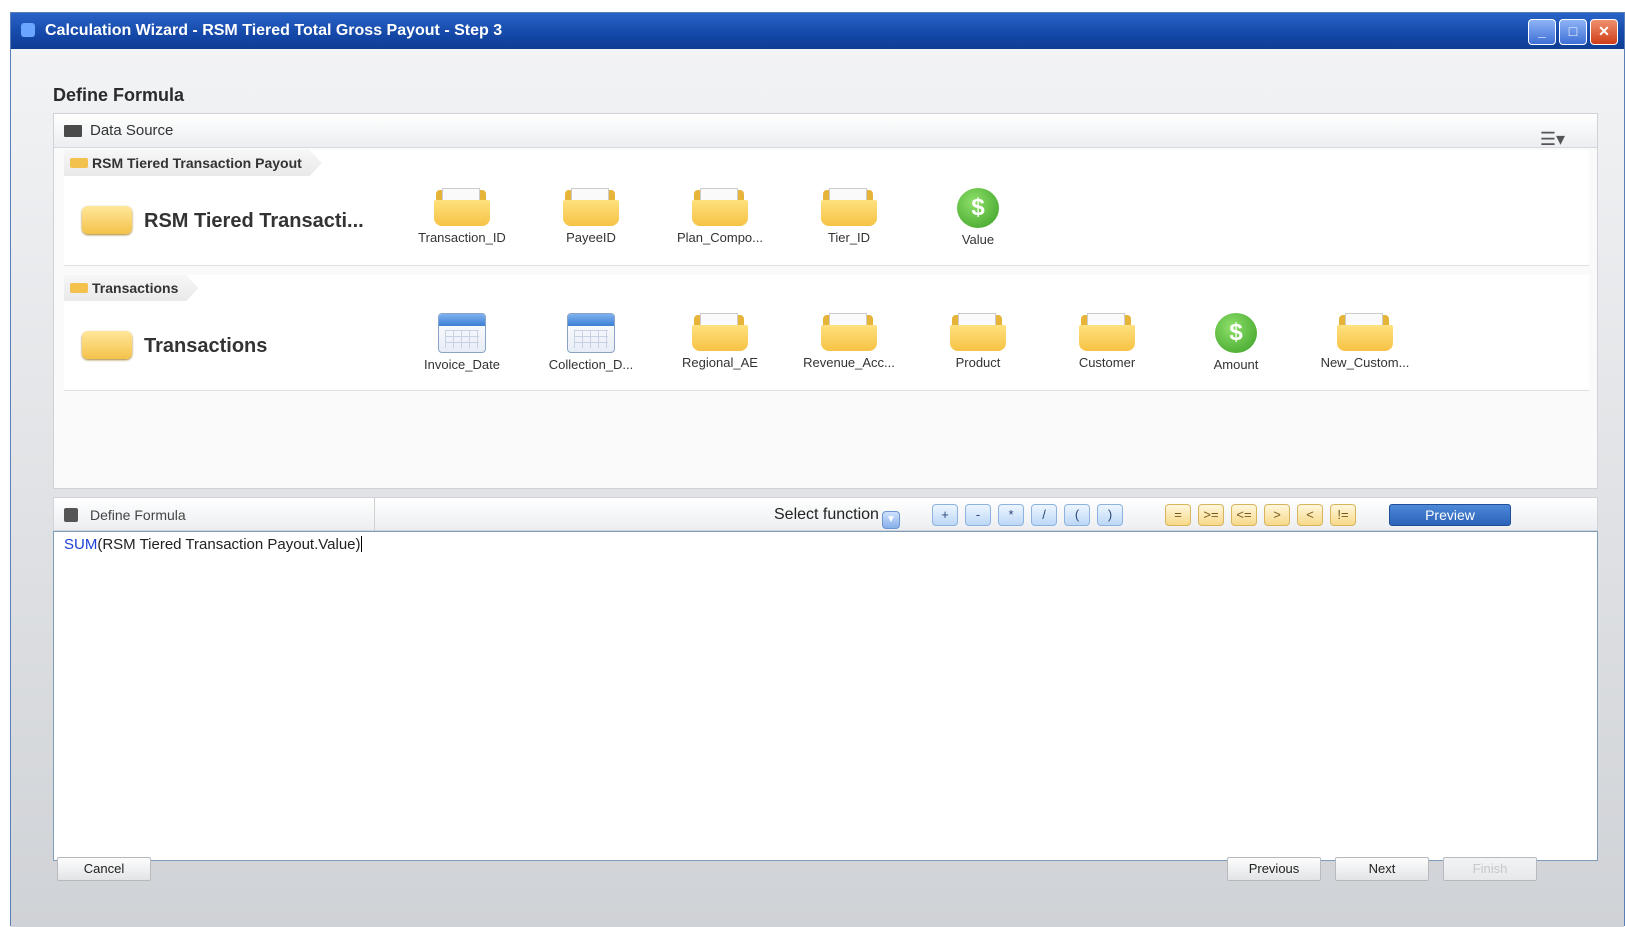 This screenshot has height=927, width=1625. Describe the element at coordinates (71, 515) in the screenshot. I see `calculator-icon` at that location.